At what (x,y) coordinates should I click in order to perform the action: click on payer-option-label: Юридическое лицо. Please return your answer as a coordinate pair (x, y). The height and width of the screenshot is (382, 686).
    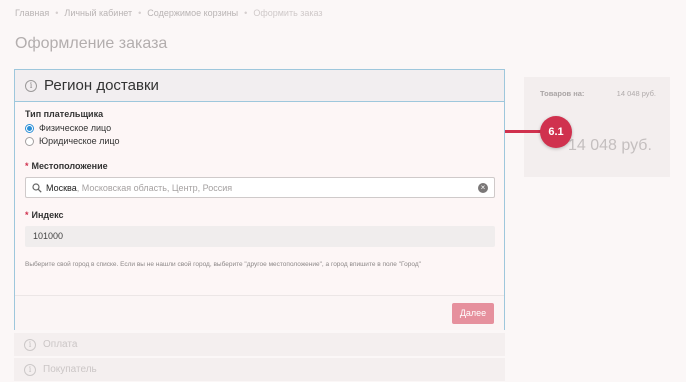
    Looking at the image, I should click on (79, 141).